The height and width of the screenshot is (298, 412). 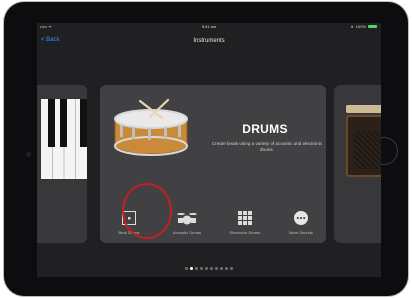 I want to click on amp-top-panel, so click(x=363, y=109).